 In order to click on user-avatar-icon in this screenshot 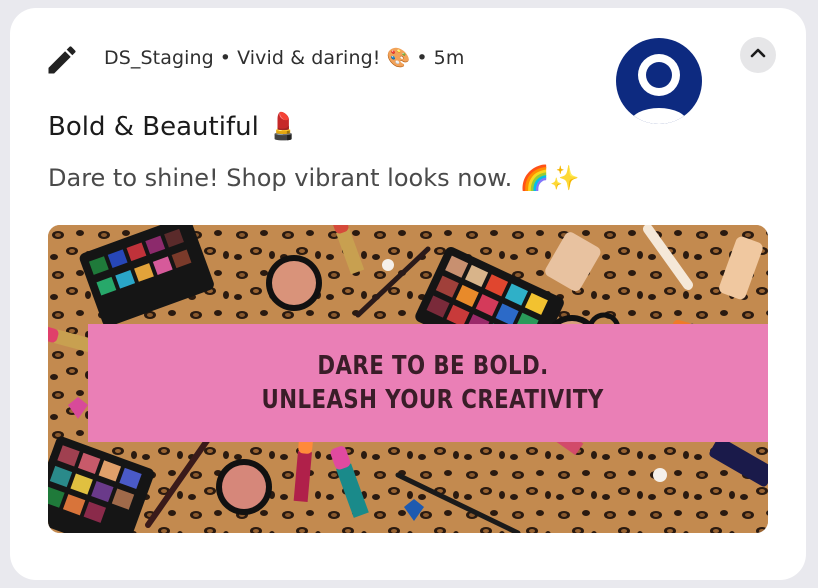, I will do `click(659, 81)`.